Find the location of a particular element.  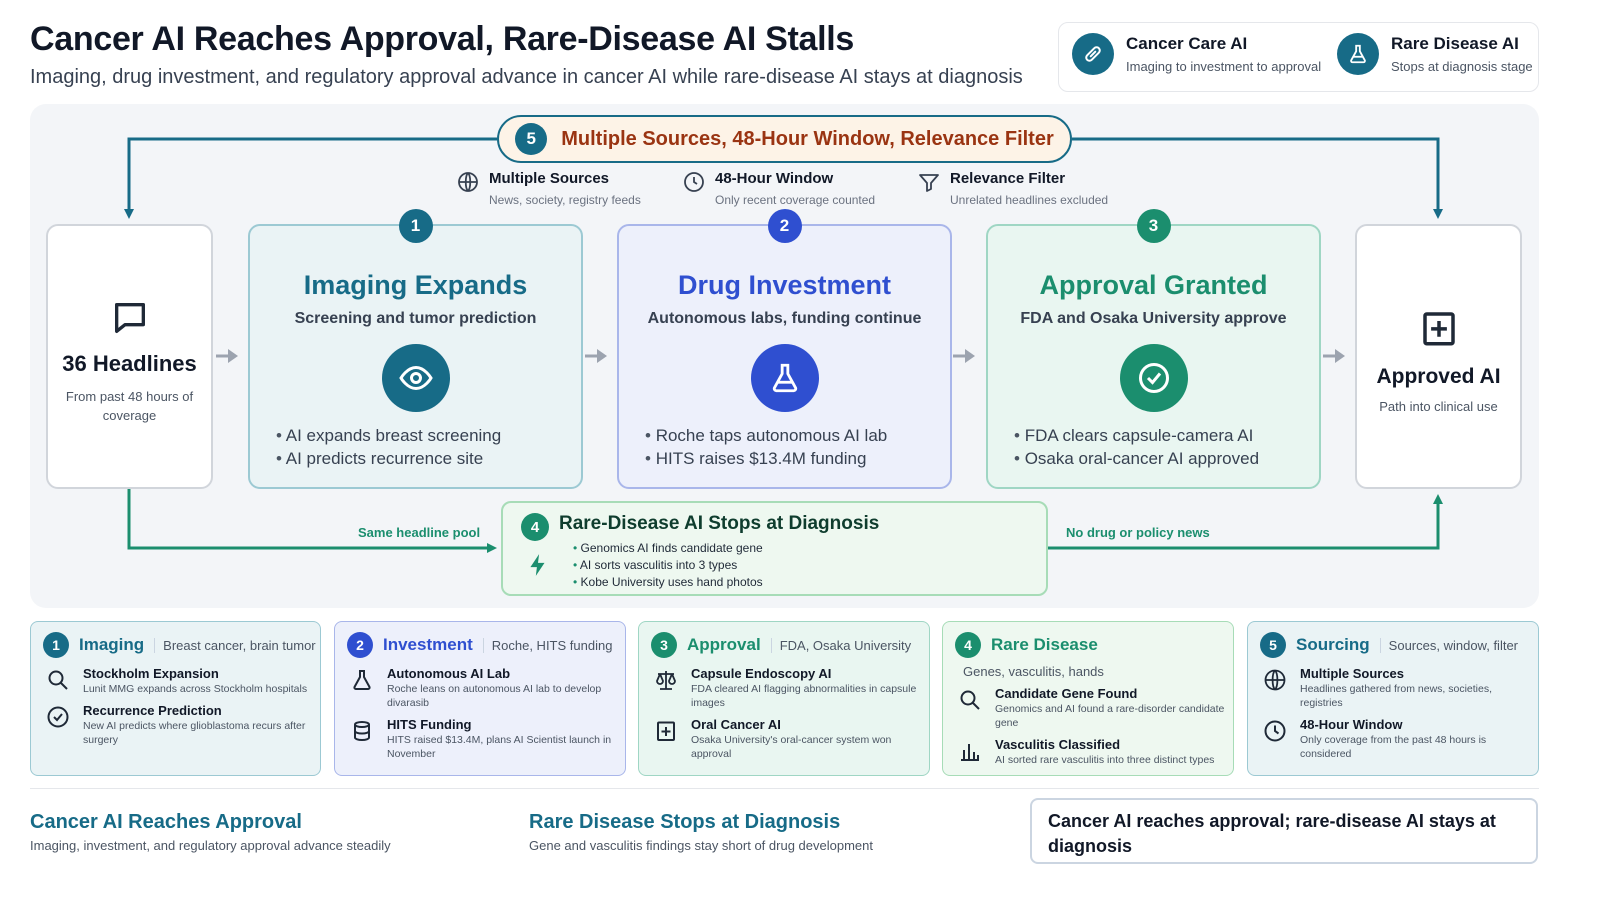

card-tag: Genes, vasculitis, hands is located at coordinates (1033, 671).